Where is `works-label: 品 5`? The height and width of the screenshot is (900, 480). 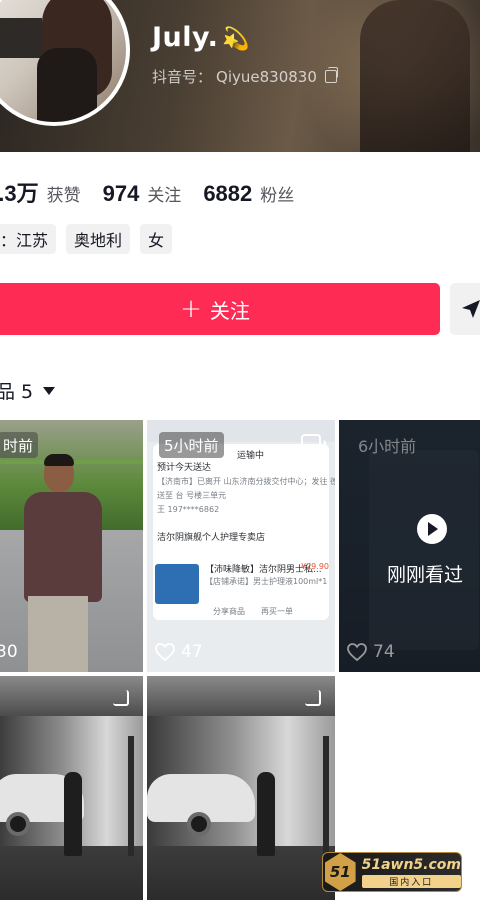
works-label: 品 5 is located at coordinates (17, 392).